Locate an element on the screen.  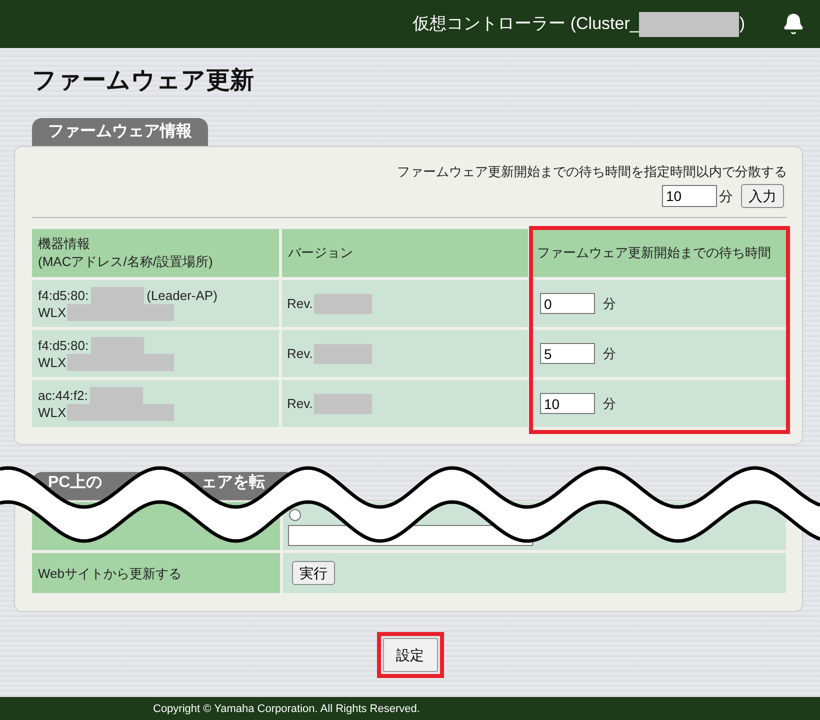
column-header-text: 機器情報 is located at coordinates (64, 244).